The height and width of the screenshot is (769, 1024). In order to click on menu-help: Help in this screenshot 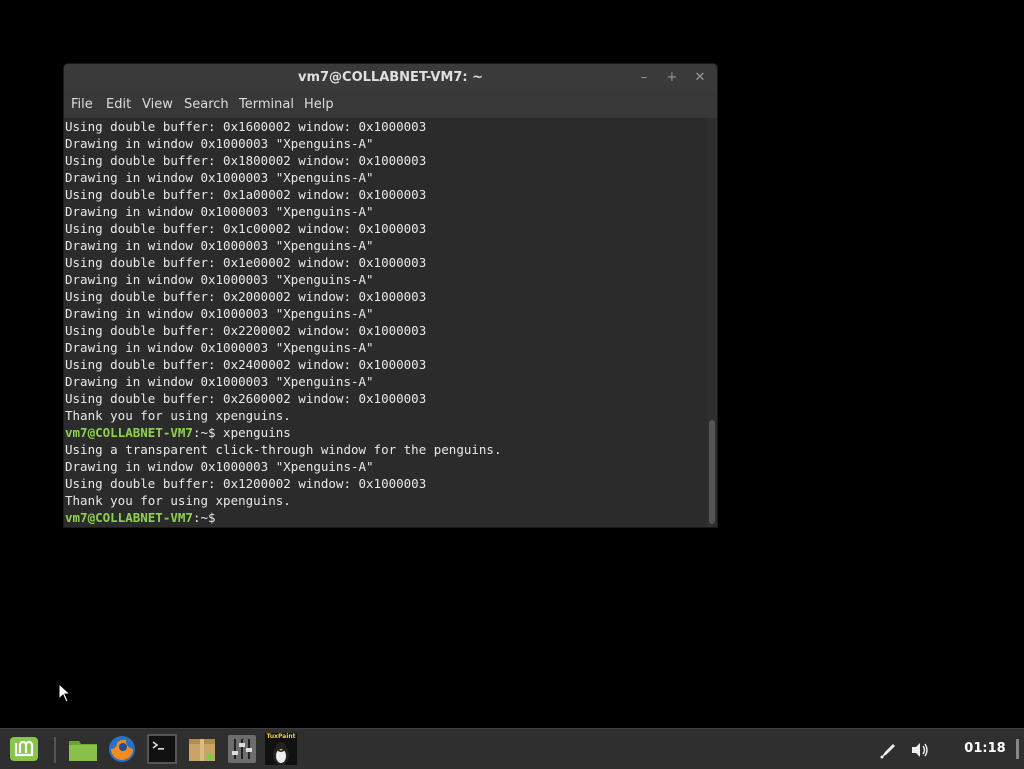, I will do `click(319, 105)`.